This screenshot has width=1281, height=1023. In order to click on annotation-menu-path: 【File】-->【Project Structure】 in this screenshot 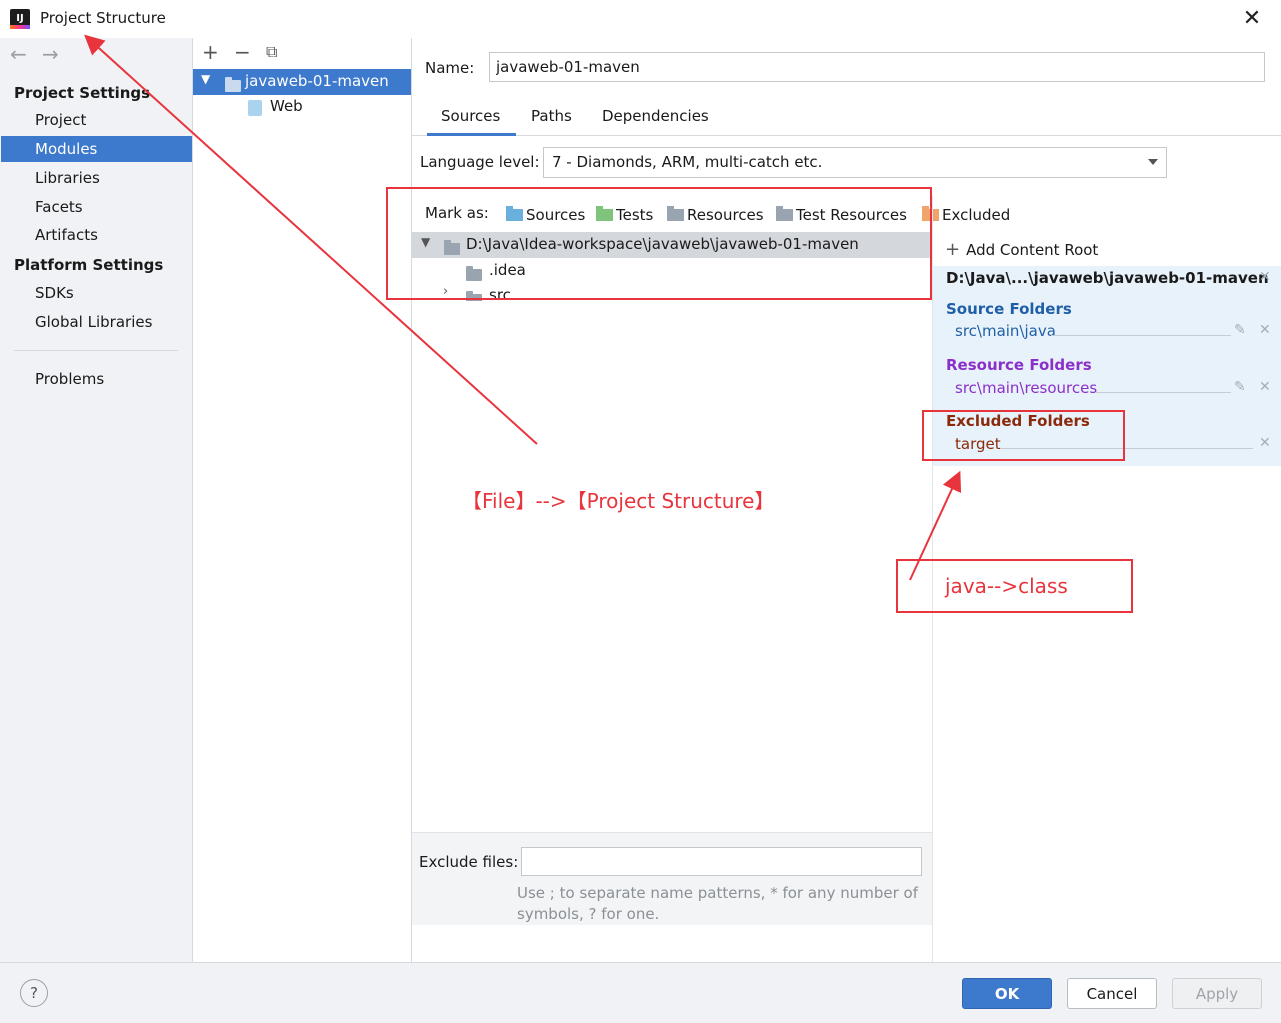, I will do `click(618, 501)`.